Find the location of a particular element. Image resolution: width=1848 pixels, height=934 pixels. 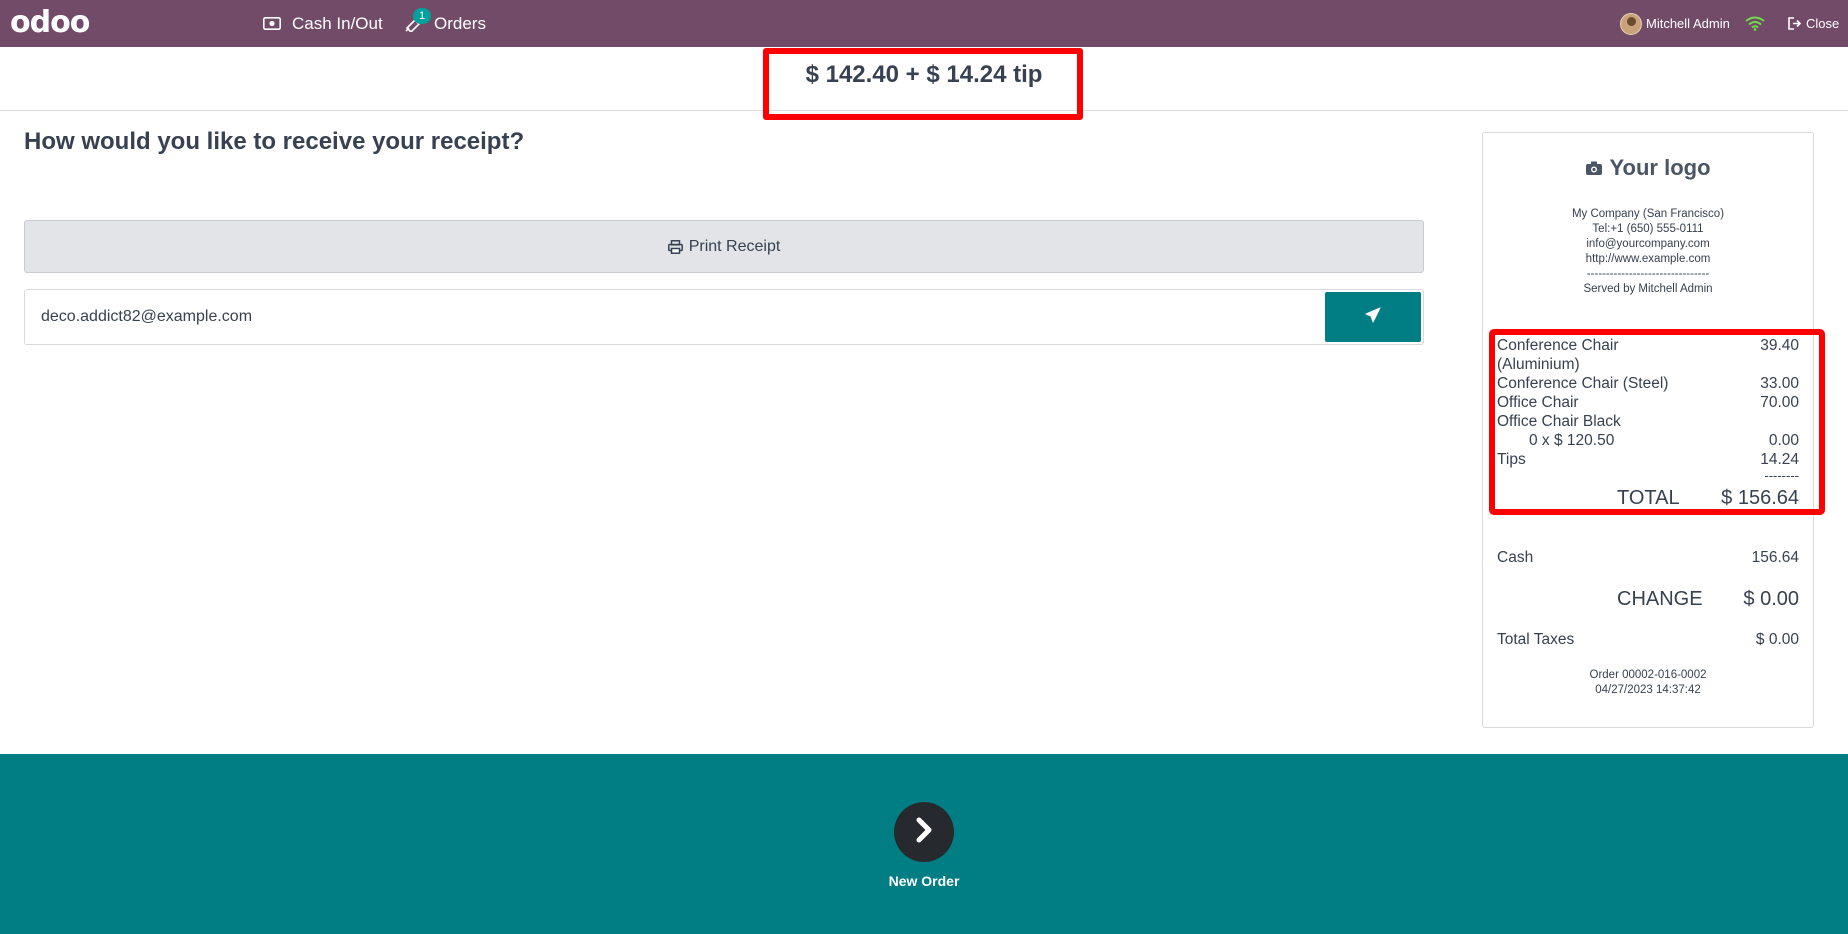

receipt-line: Conference Chair (Steel) 33.00 is located at coordinates (1648, 383).